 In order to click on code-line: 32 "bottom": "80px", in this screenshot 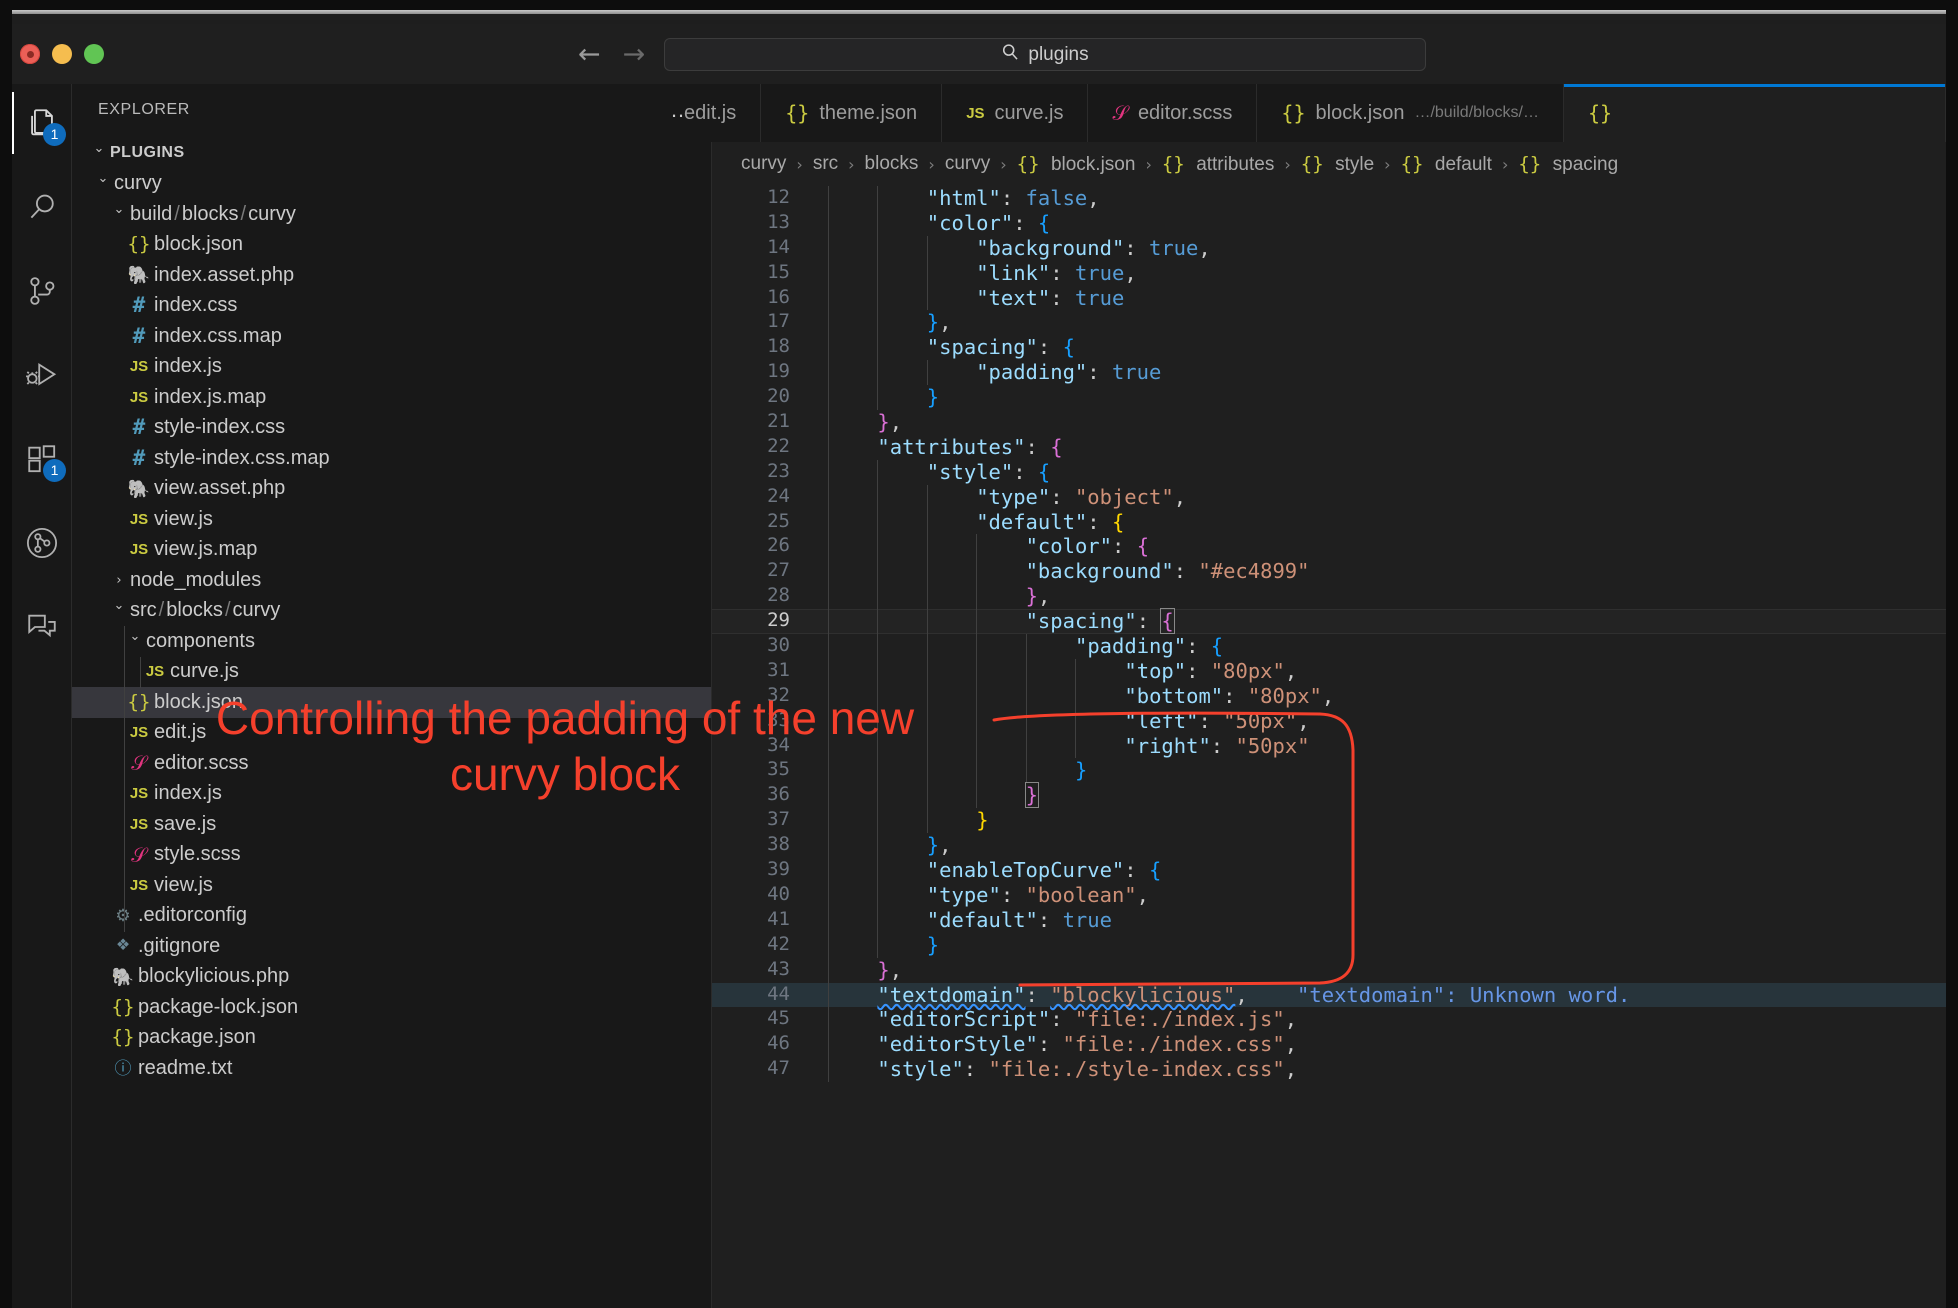, I will do `click(1329, 696)`.